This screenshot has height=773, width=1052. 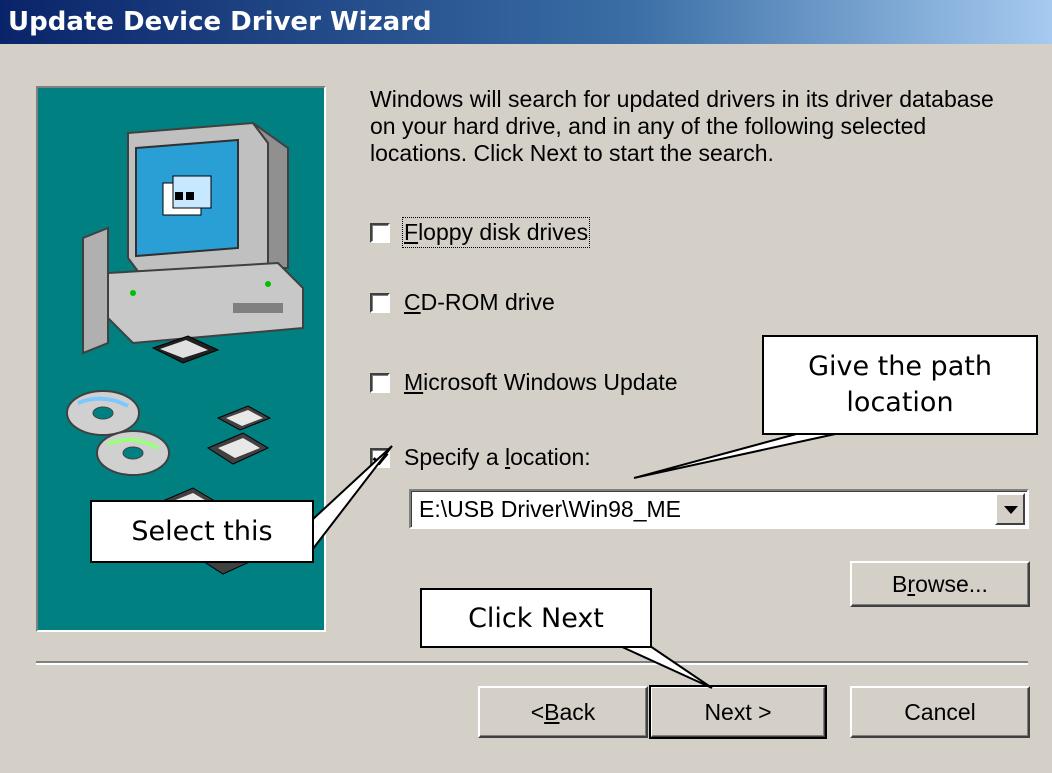 I want to click on location-value: E:\USB Driver\Win98_ME, so click(x=550, y=509).